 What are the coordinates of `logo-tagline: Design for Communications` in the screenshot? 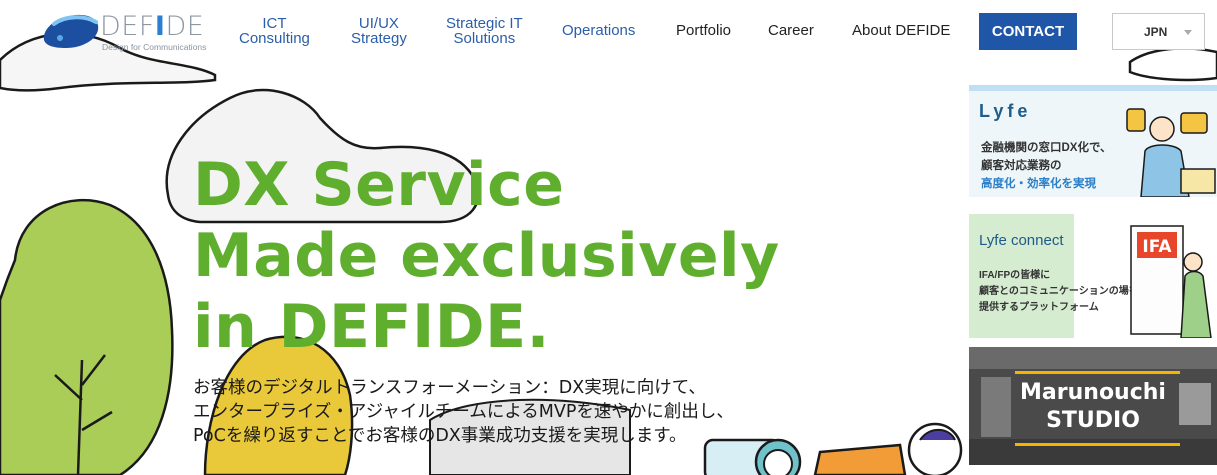 It's located at (154, 47).